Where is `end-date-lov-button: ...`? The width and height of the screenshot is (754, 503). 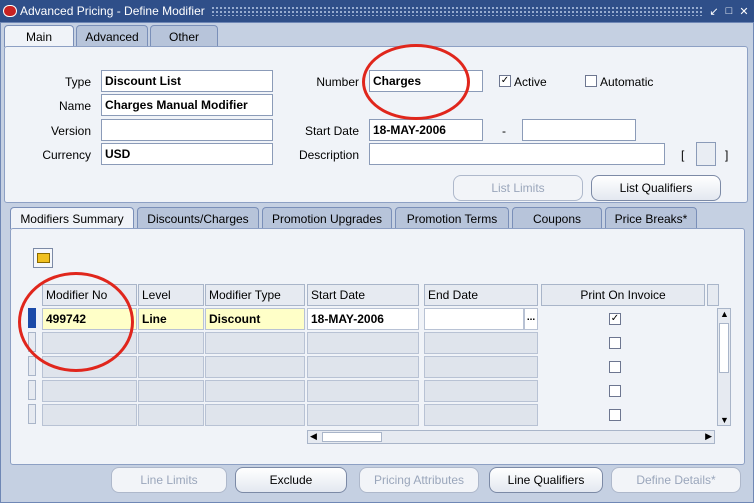
end-date-lov-button: ... is located at coordinates (531, 319).